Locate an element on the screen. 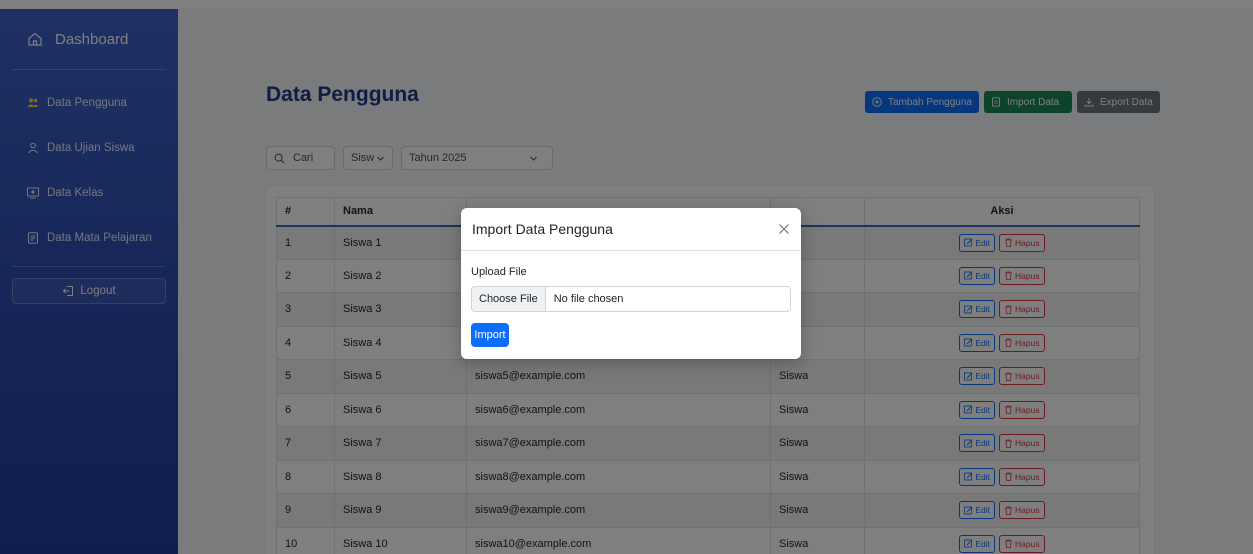  import-button: Import is located at coordinates (490, 335).